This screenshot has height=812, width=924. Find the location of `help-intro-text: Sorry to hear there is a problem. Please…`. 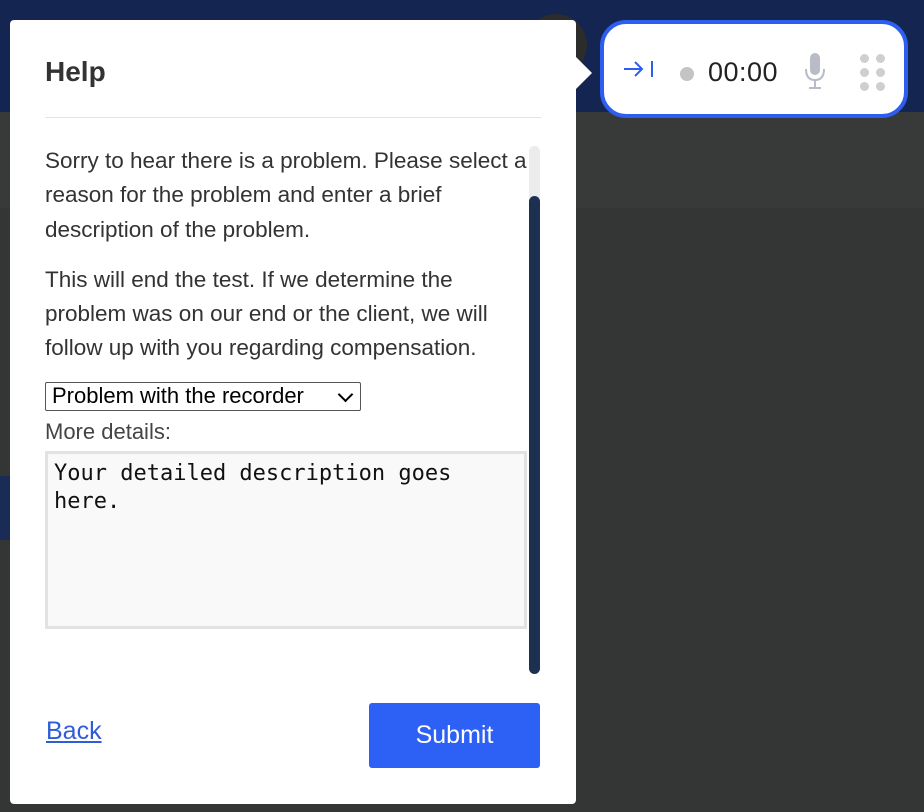

help-intro-text: Sorry to hear there is a problem. Please… is located at coordinates (286, 195).